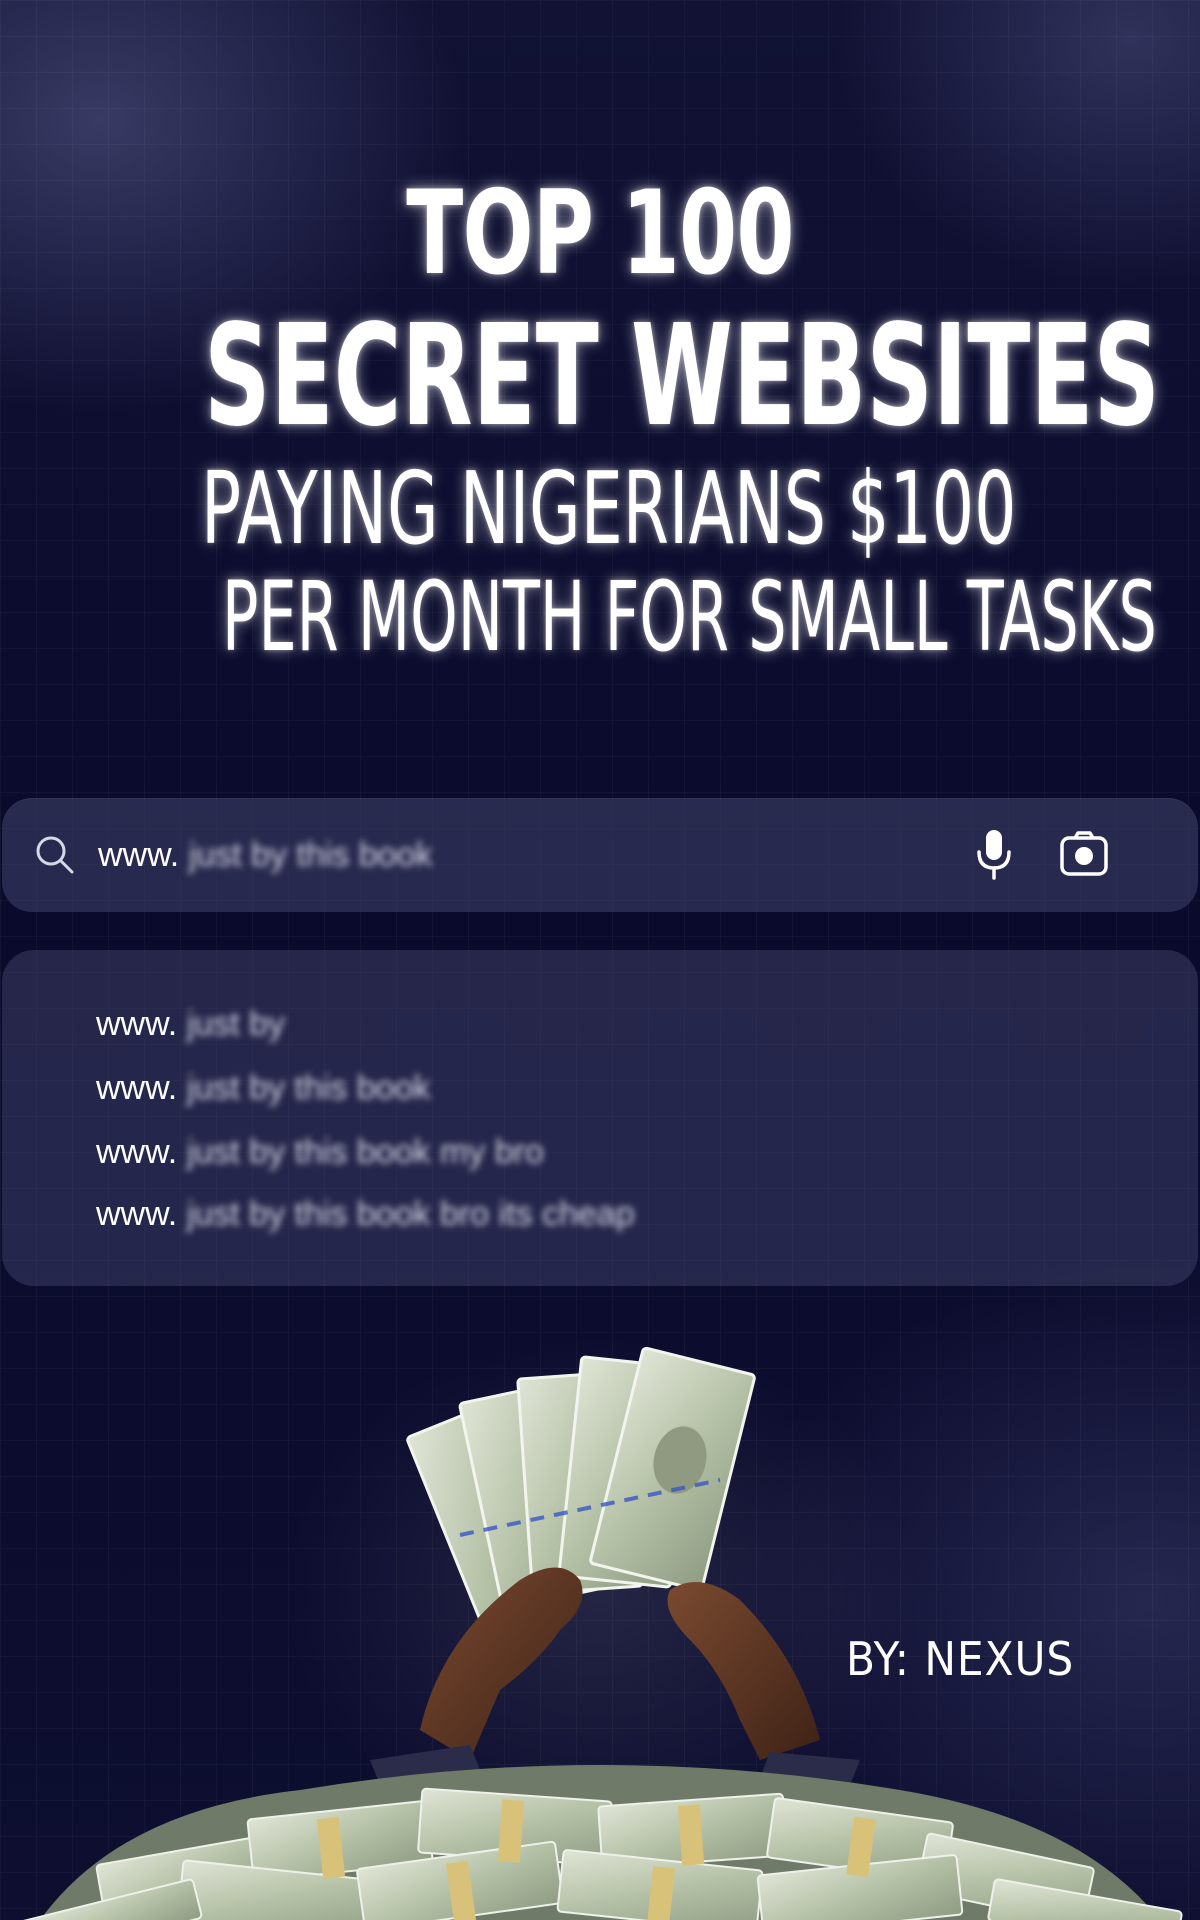 The image size is (1200, 1920). I want to click on suggestion-blurred-text: just by, so click(235, 1024).